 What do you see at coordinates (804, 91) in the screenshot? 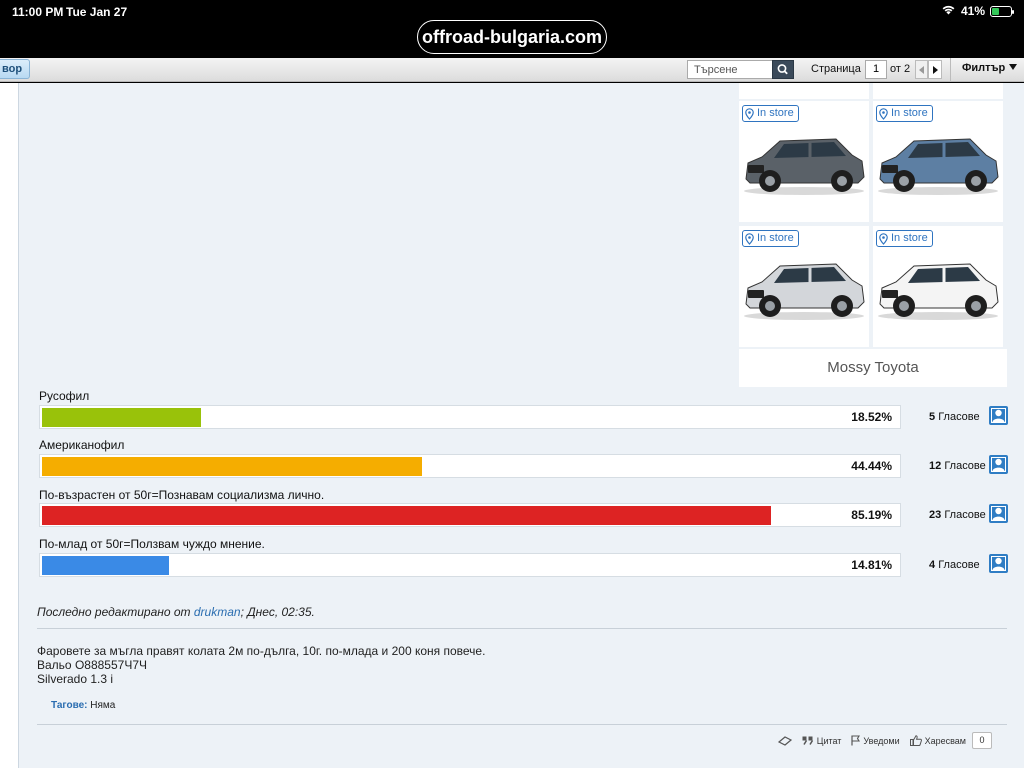
I see `ad-tile-top-left` at bounding box center [804, 91].